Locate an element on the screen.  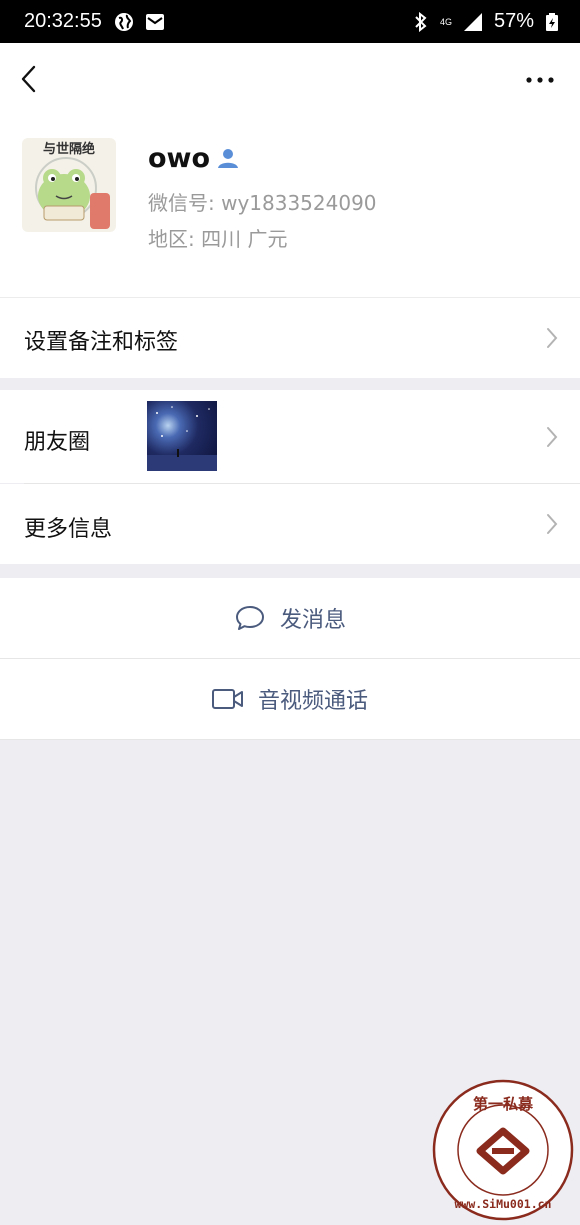
video-call-button: 音视频通话 is located at coordinates (290, 699).